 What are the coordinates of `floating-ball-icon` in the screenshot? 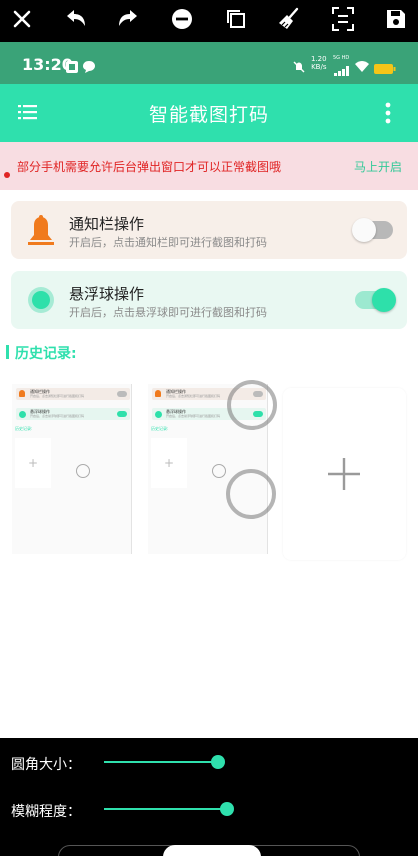 It's located at (41, 302).